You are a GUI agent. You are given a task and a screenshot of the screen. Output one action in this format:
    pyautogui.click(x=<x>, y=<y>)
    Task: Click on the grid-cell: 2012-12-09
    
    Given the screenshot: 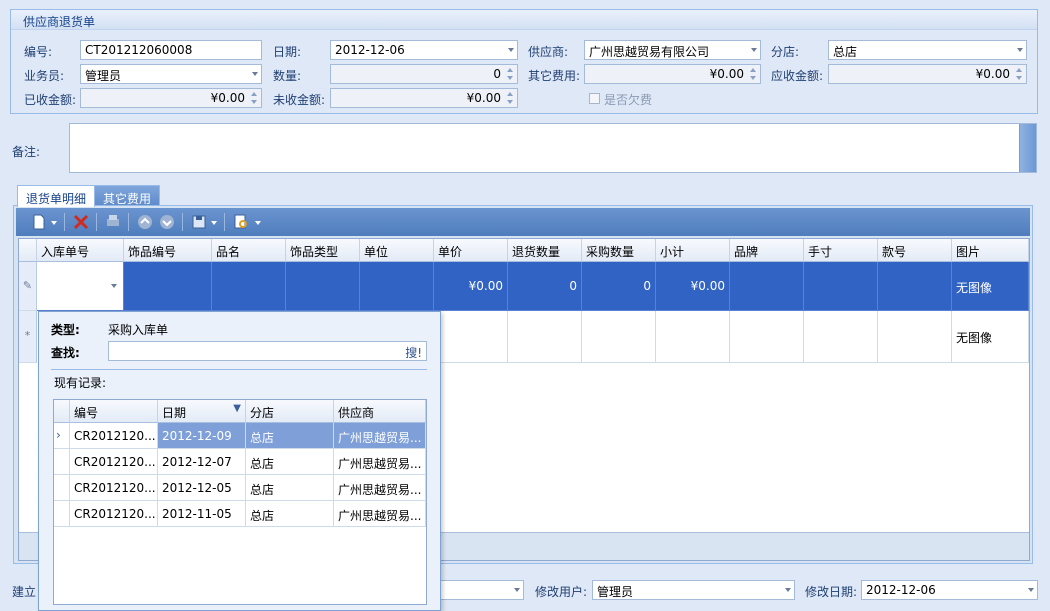 What is the action you would take?
    pyautogui.click(x=202, y=436)
    